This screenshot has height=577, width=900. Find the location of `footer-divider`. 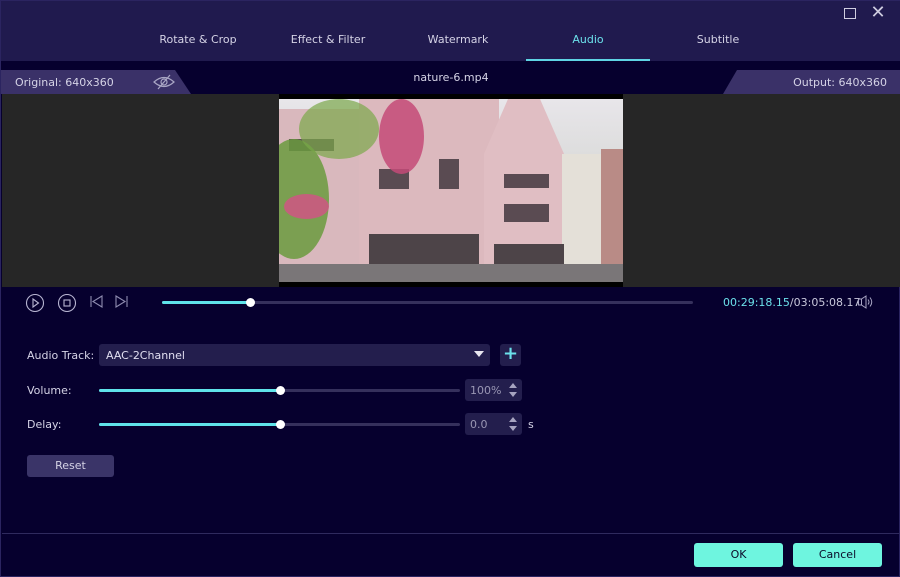

footer-divider is located at coordinates (451, 533).